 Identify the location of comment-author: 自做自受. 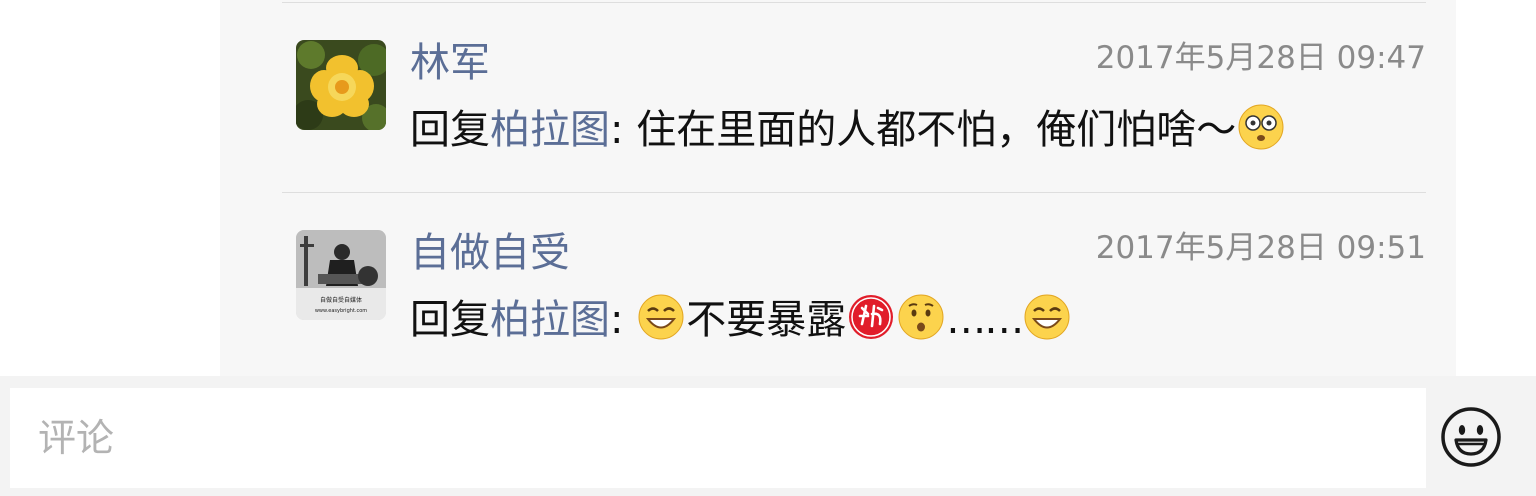
(490, 253).